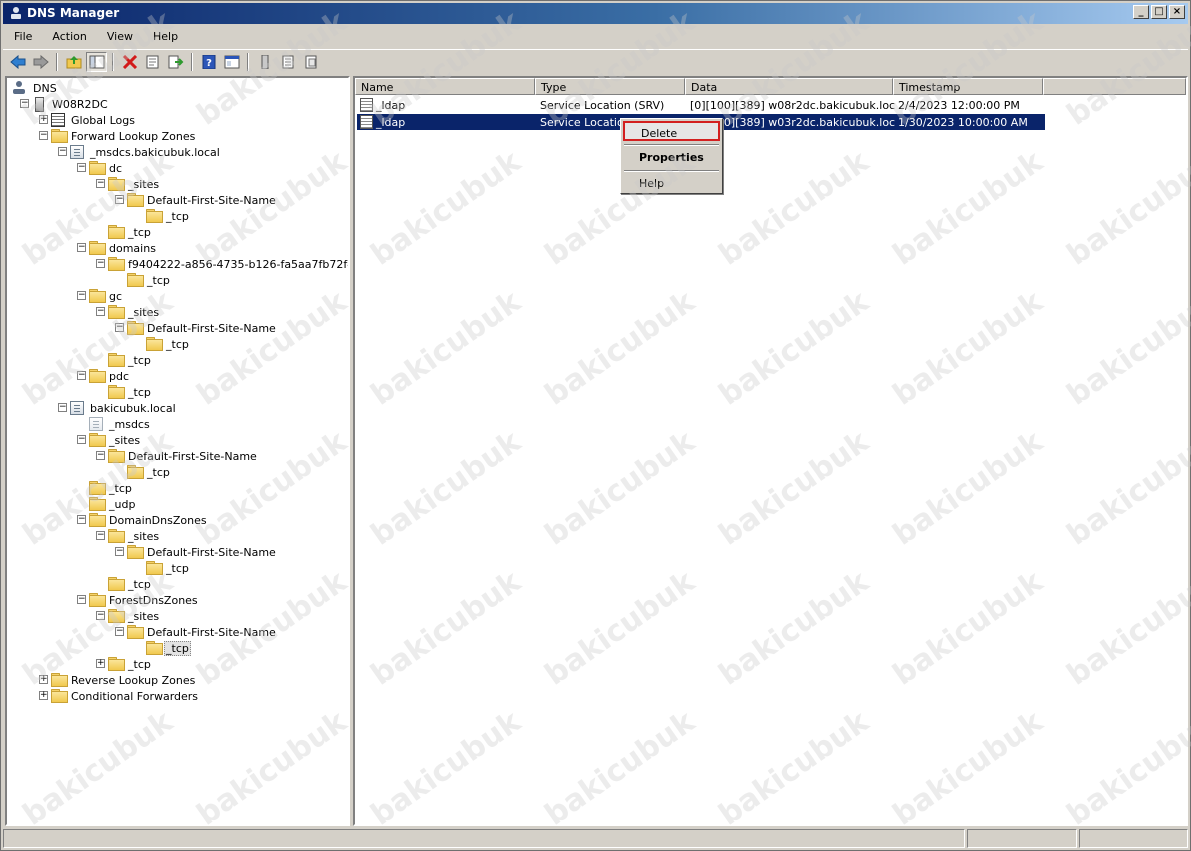 The image size is (1191, 851). Describe the element at coordinates (177, 248) in the screenshot. I see `tree-item: − domains` at that location.